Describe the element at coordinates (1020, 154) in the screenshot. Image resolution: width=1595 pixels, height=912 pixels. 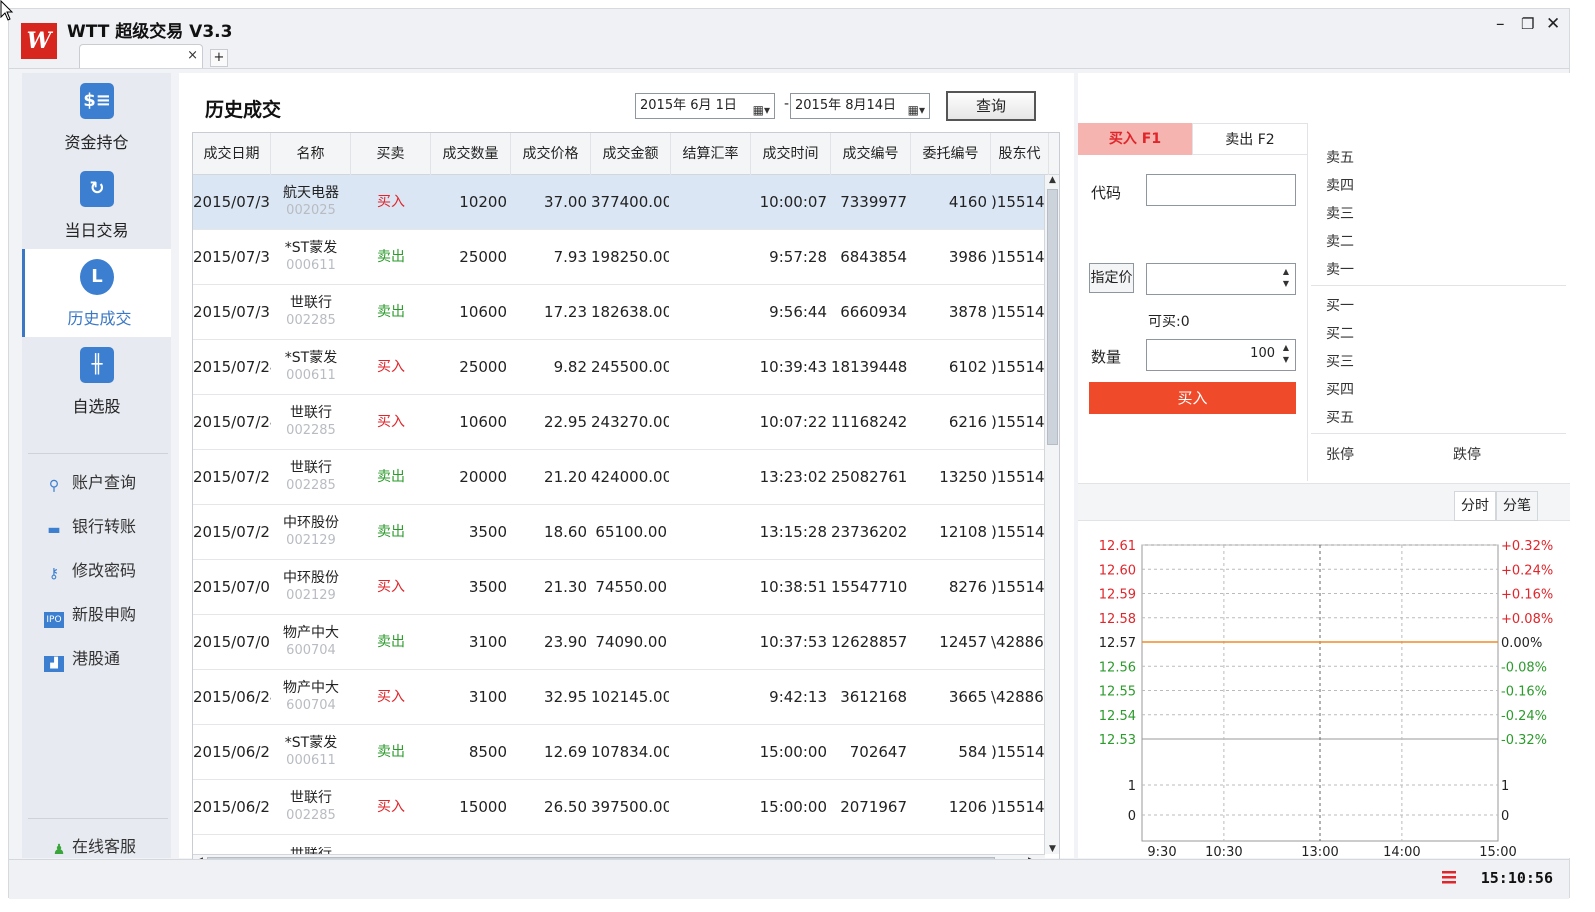
I see `column-header: 股东代` at that location.